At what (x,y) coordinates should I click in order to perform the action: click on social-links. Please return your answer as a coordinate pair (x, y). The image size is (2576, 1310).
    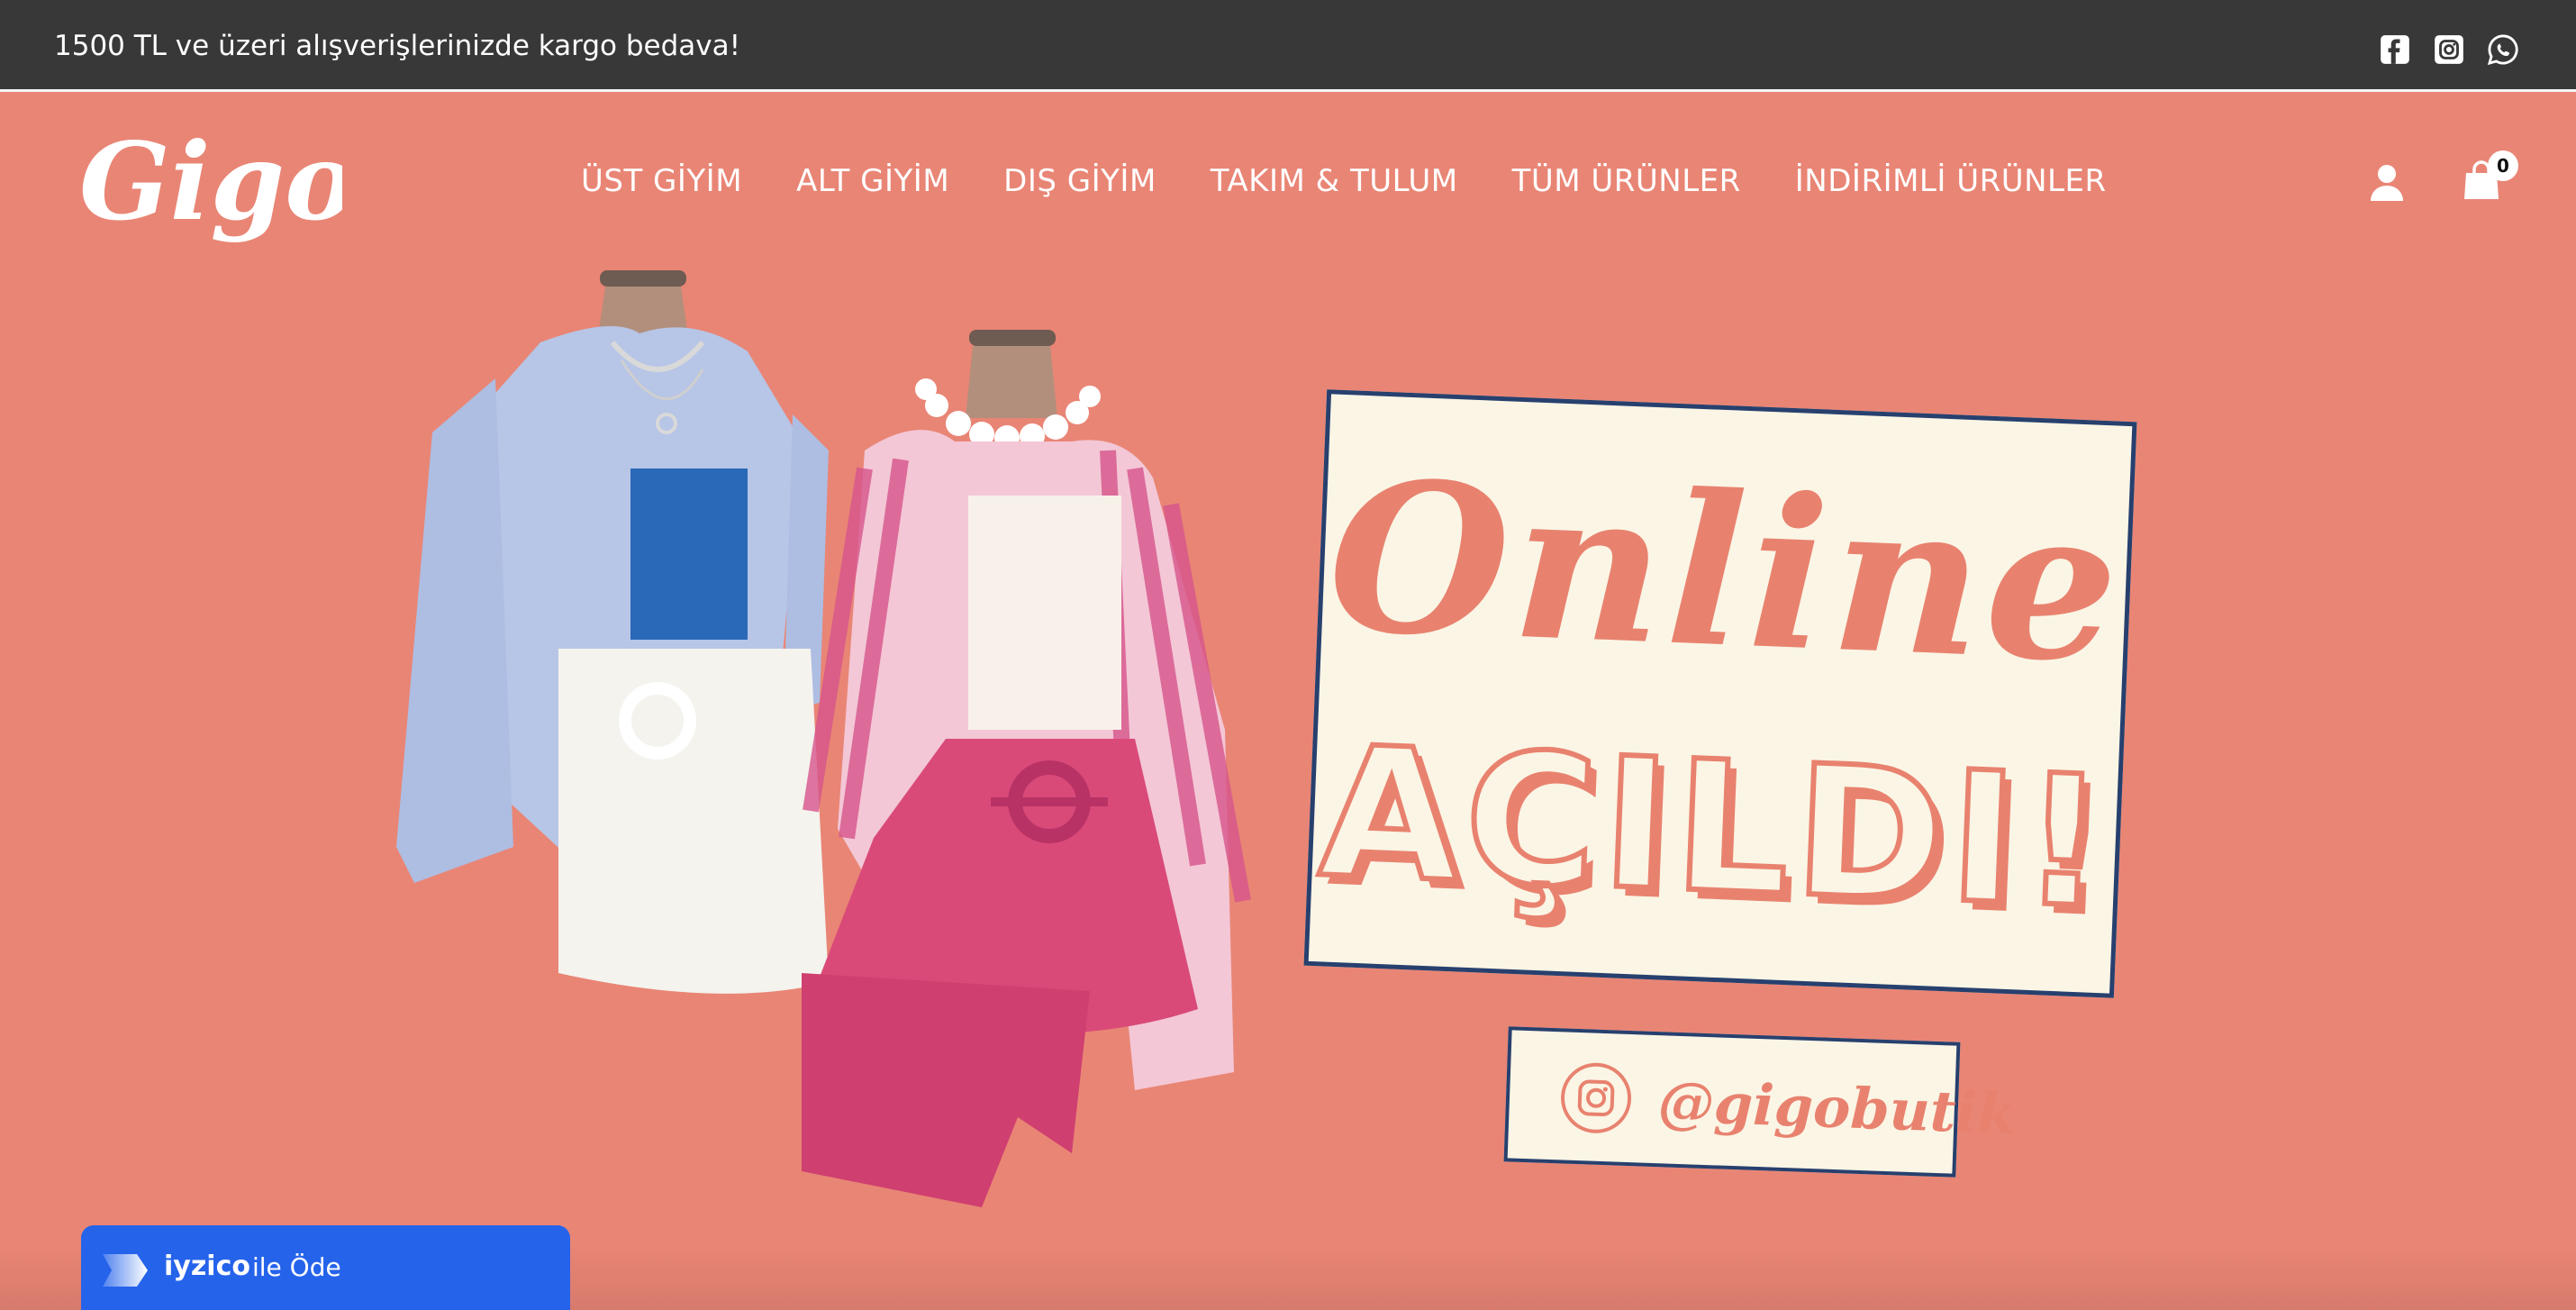
    Looking at the image, I should click on (2449, 49).